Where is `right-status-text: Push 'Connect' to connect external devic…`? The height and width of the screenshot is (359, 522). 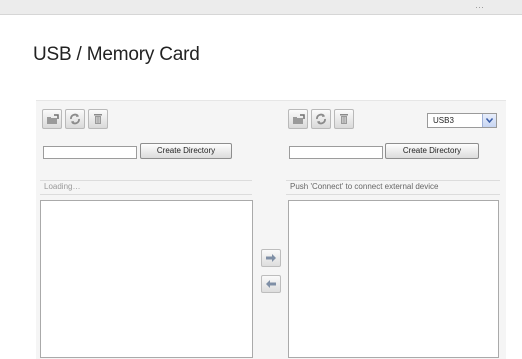 right-status-text: Push 'Connect' to connect external devic… is located at coordinates (364, 186).